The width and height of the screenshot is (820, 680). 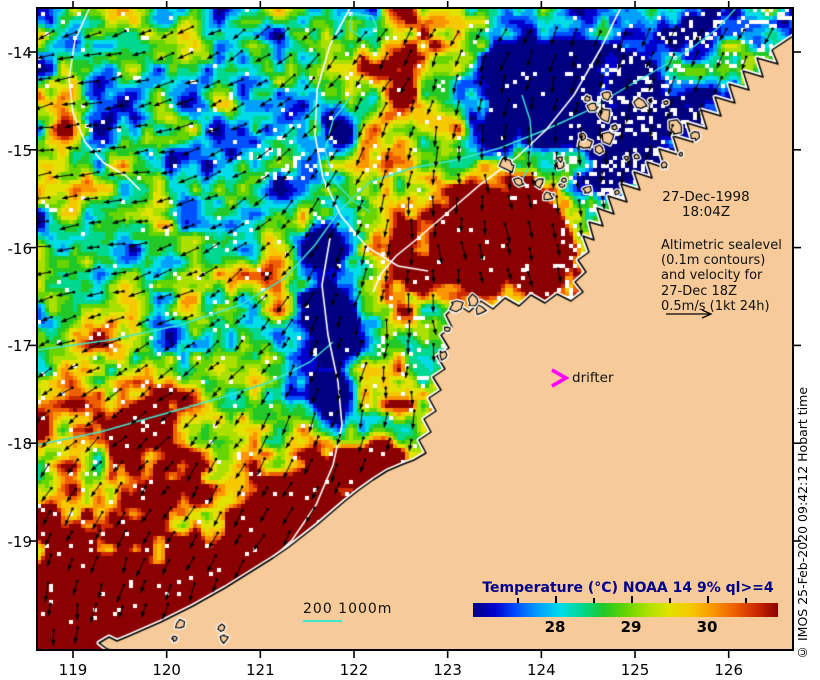 What do you see at coordinates (712, 276) in the screenshot?
I see `altimetric-line: and velocity for` at bounding box center [712, 276].